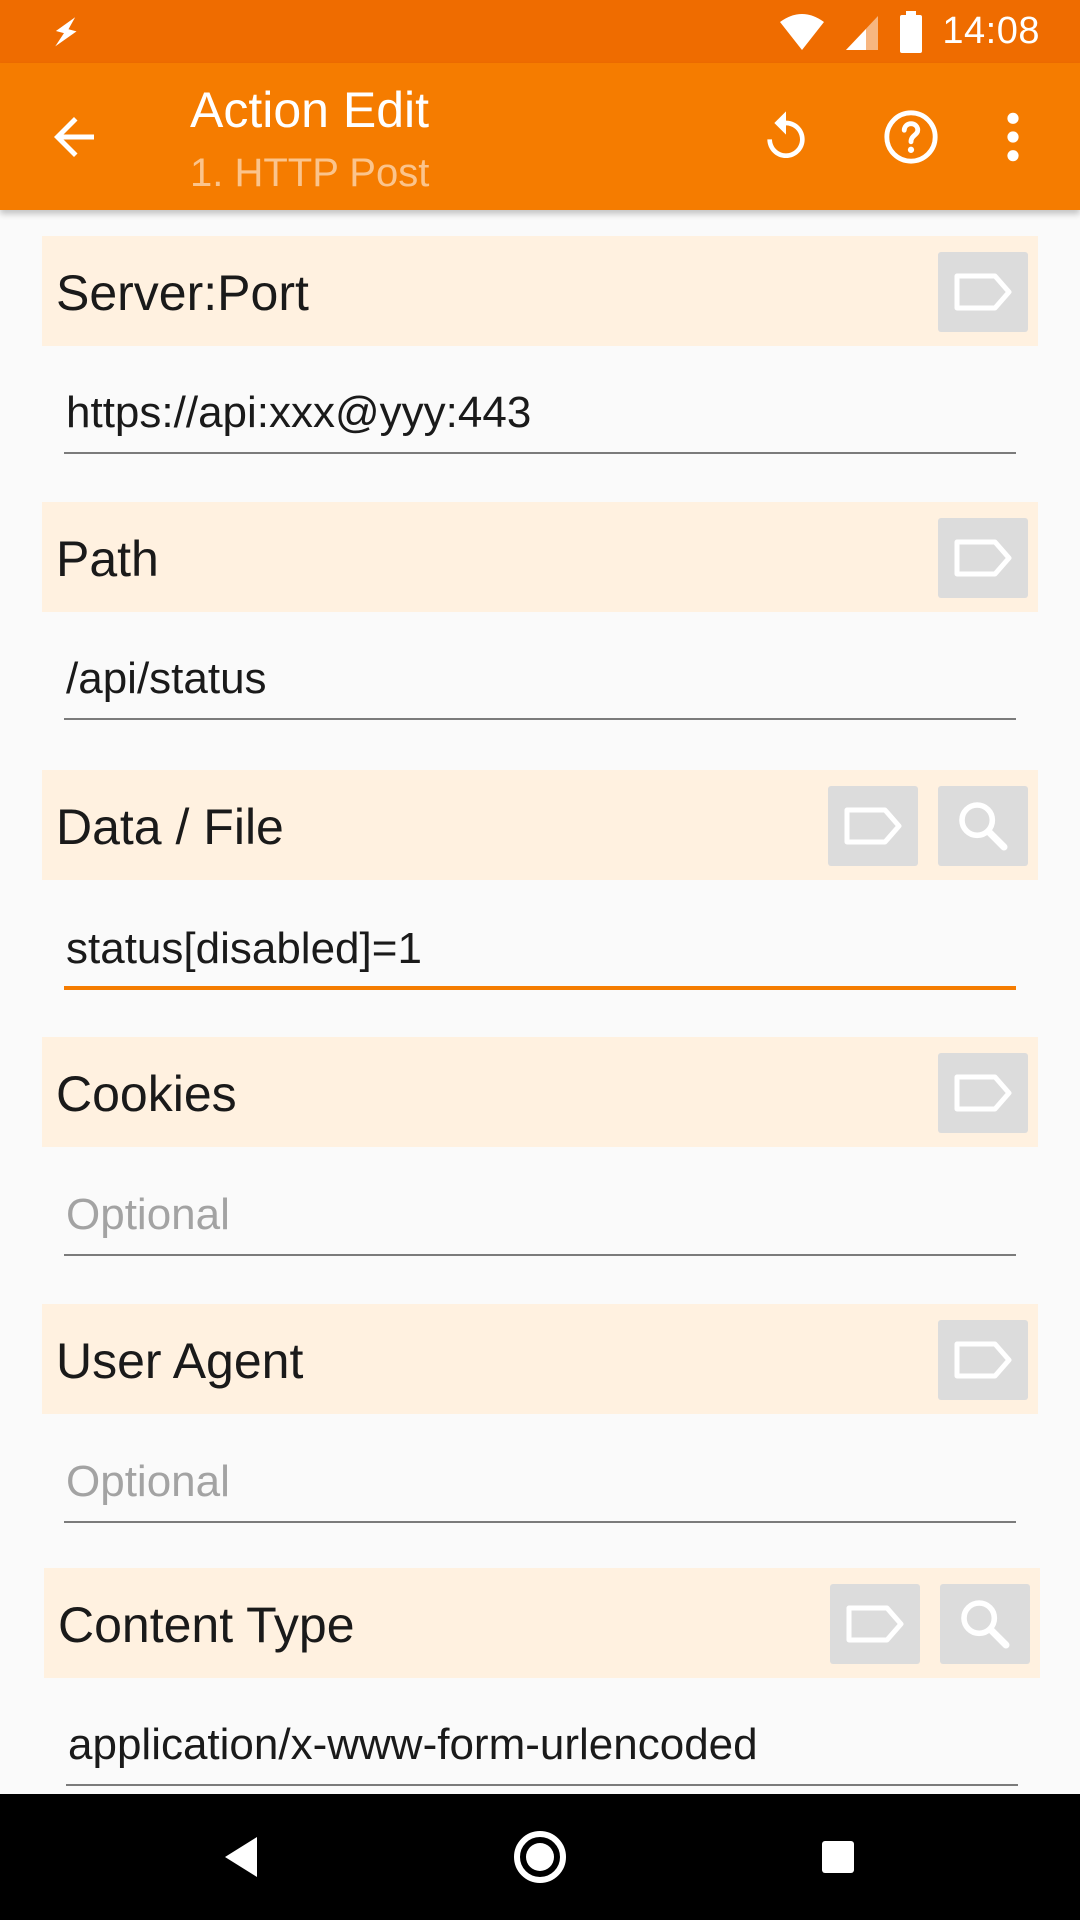 The height and width of the screenshot is (1920, 1080). I want to click on status-time: 14:08, so click(991, 31).